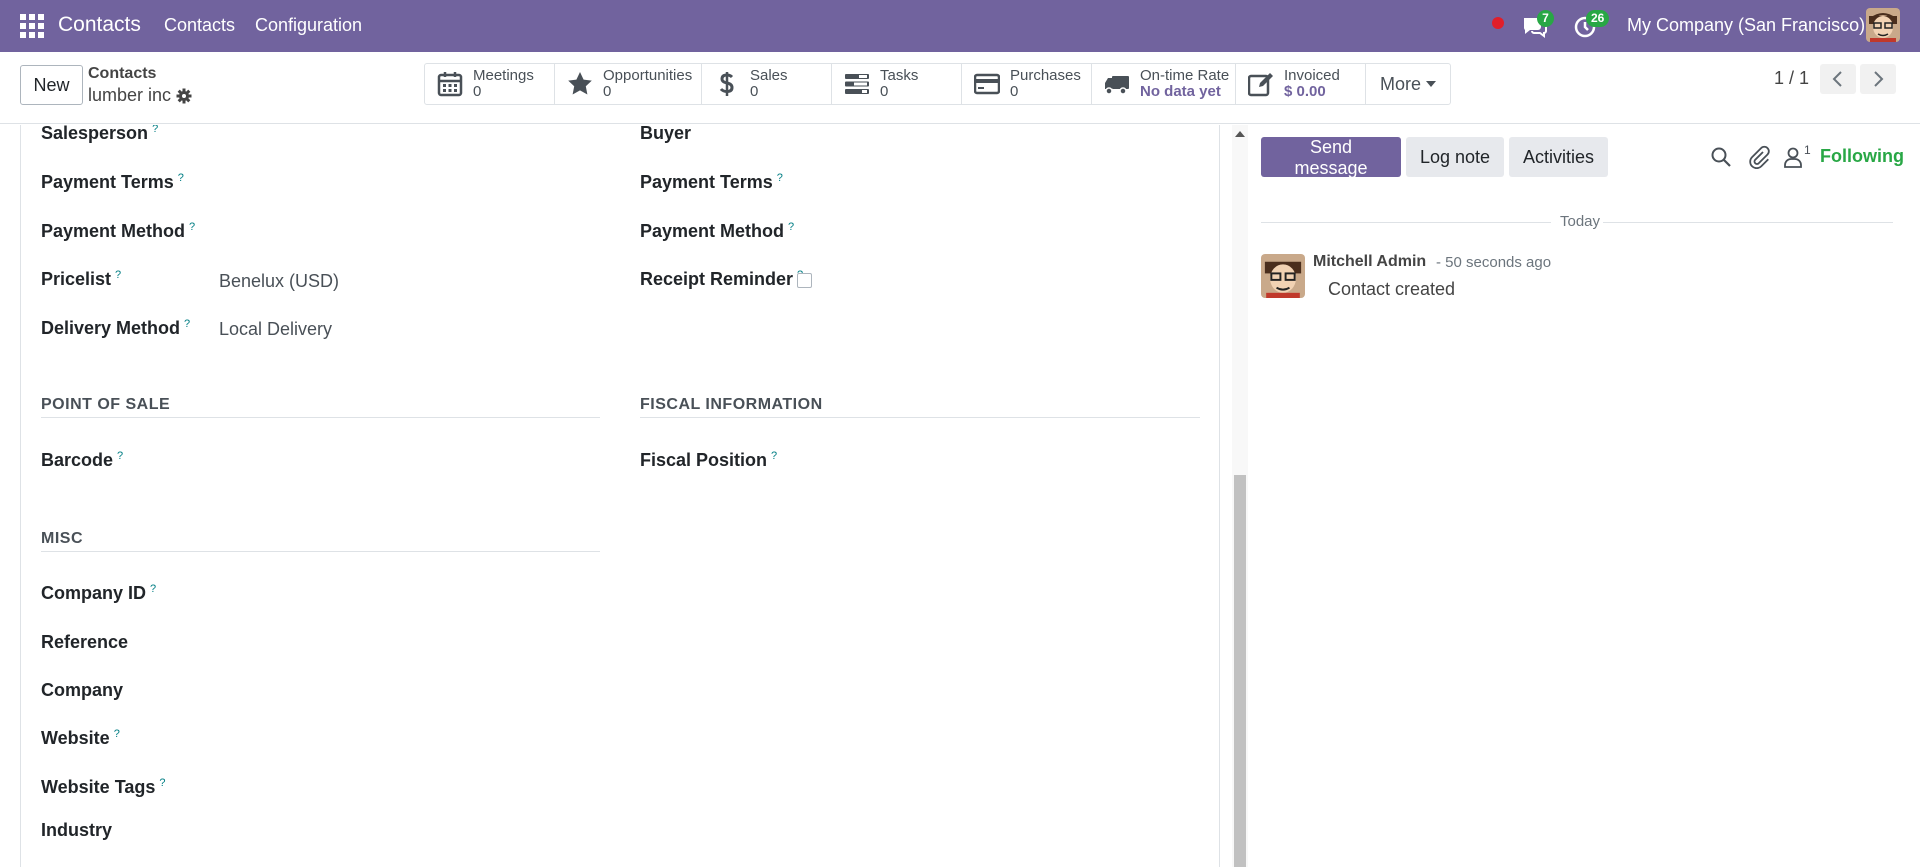 Image resolution: width=1920 pixels, height=867 pixels. What do you see at coordinates (1185, 75) in the screenshot?
I see `stat-label: On-time Rate` at bounding box center [1185, 75].